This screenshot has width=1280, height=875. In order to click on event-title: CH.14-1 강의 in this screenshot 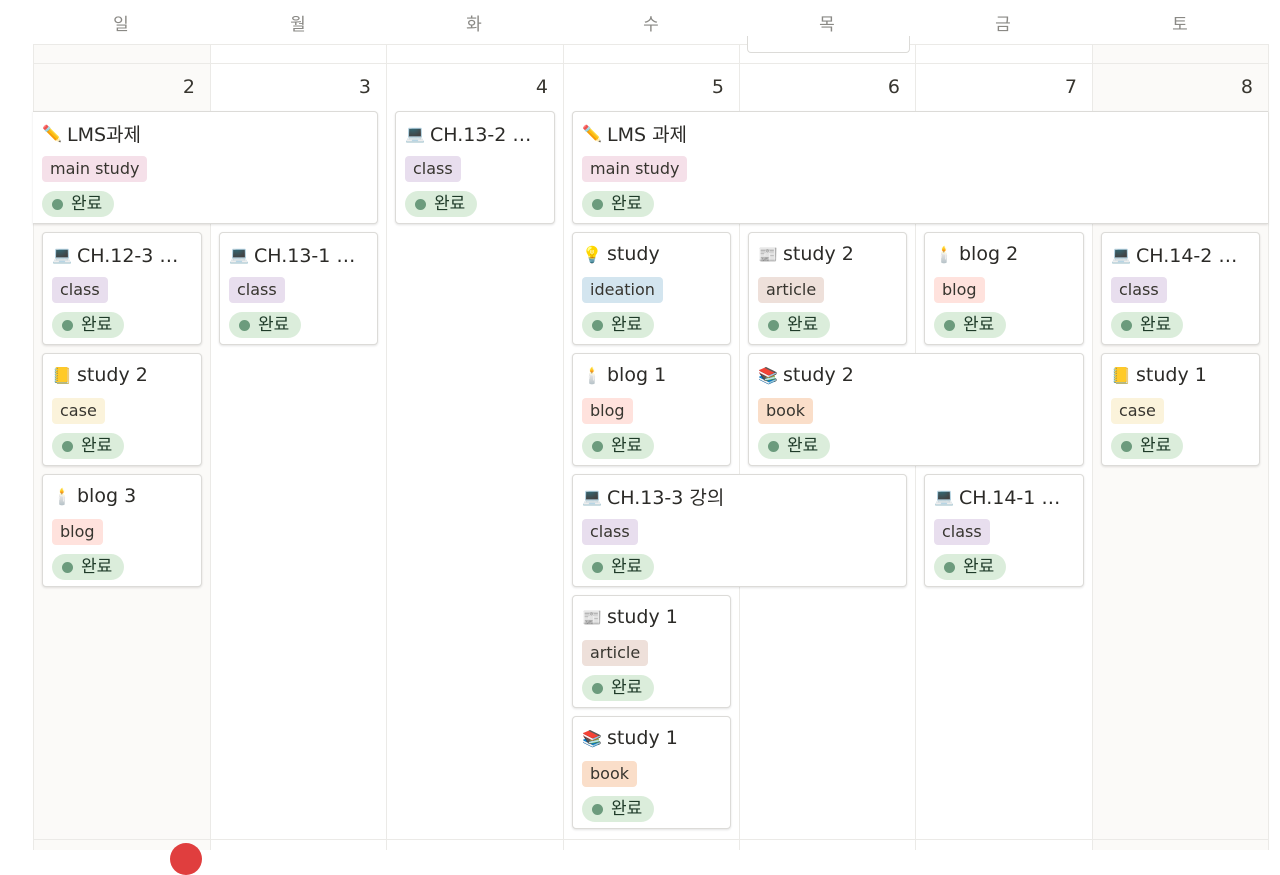, I will do `click(1017, 497)`.